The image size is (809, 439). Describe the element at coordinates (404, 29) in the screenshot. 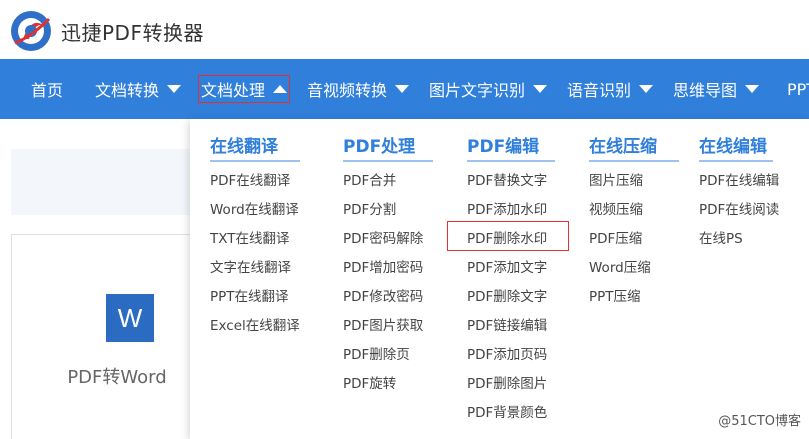

I see `app-header: 迅捷PDF转换器` at that location.